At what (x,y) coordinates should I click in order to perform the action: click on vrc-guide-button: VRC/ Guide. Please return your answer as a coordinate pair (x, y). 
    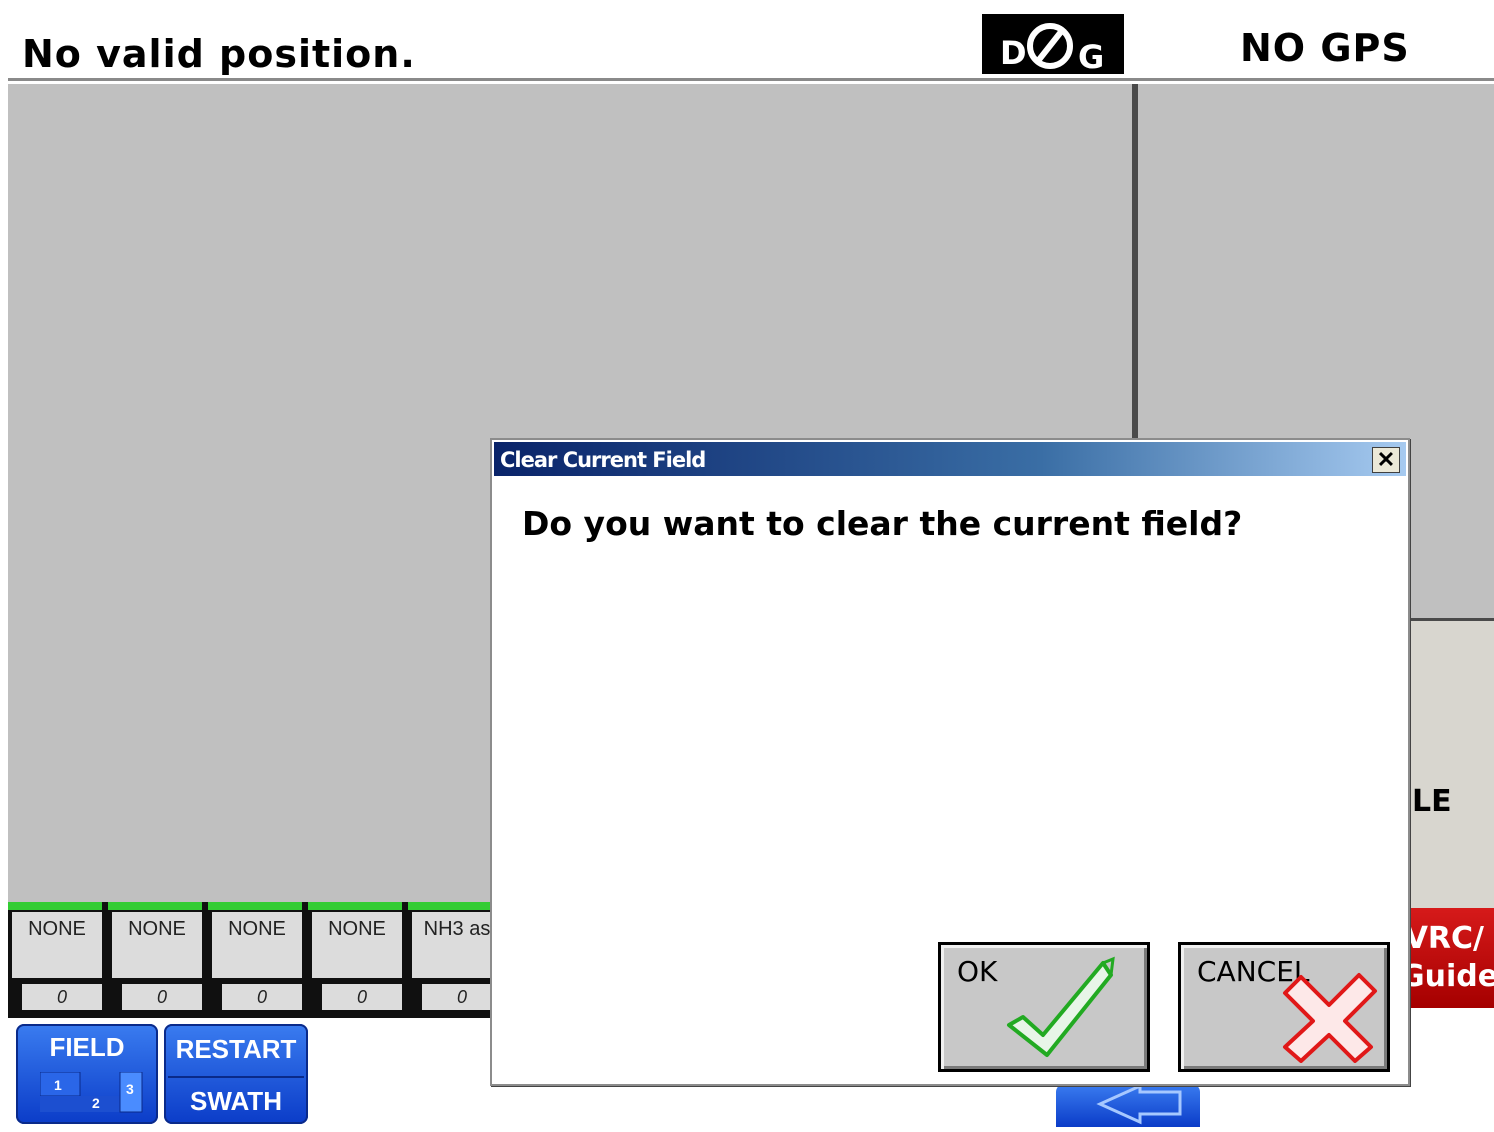
    Looking at the image, I should click on (1447, 958).